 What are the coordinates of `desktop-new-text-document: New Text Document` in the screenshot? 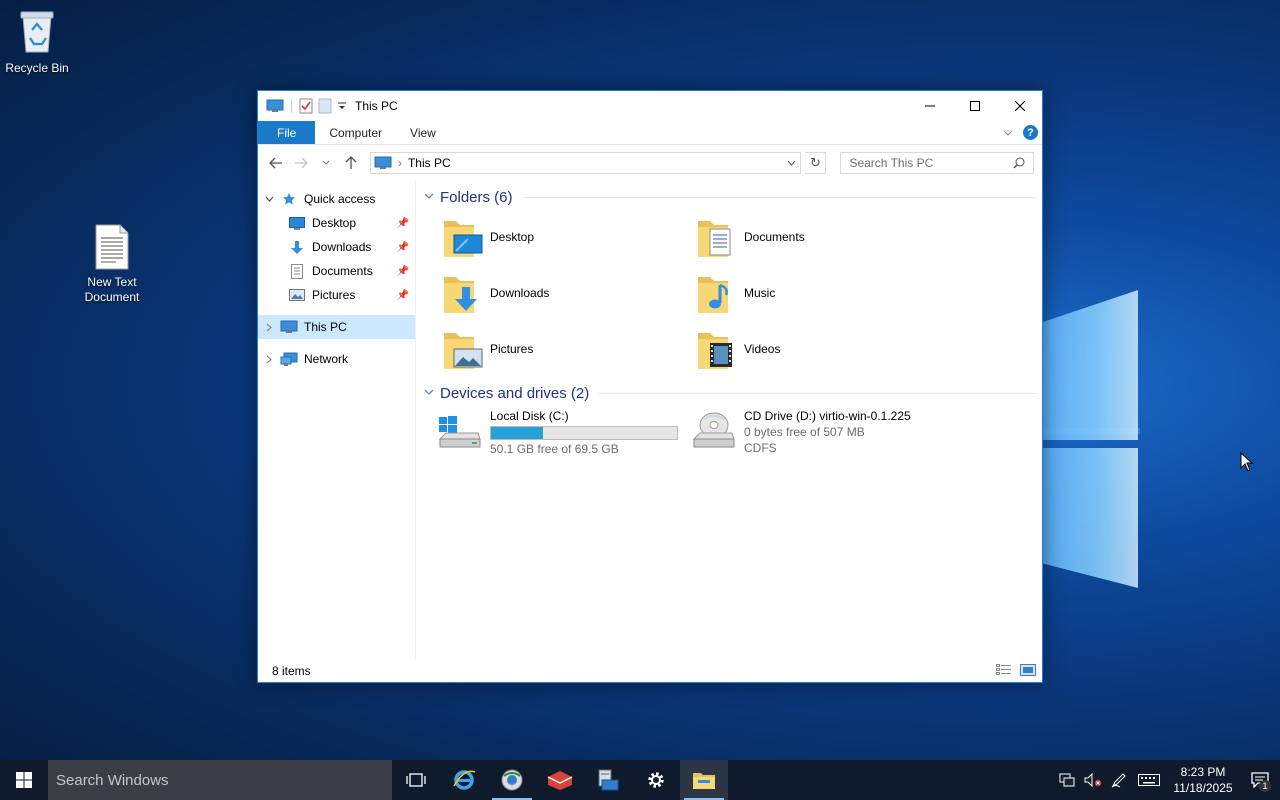 It's located at (112, 264).